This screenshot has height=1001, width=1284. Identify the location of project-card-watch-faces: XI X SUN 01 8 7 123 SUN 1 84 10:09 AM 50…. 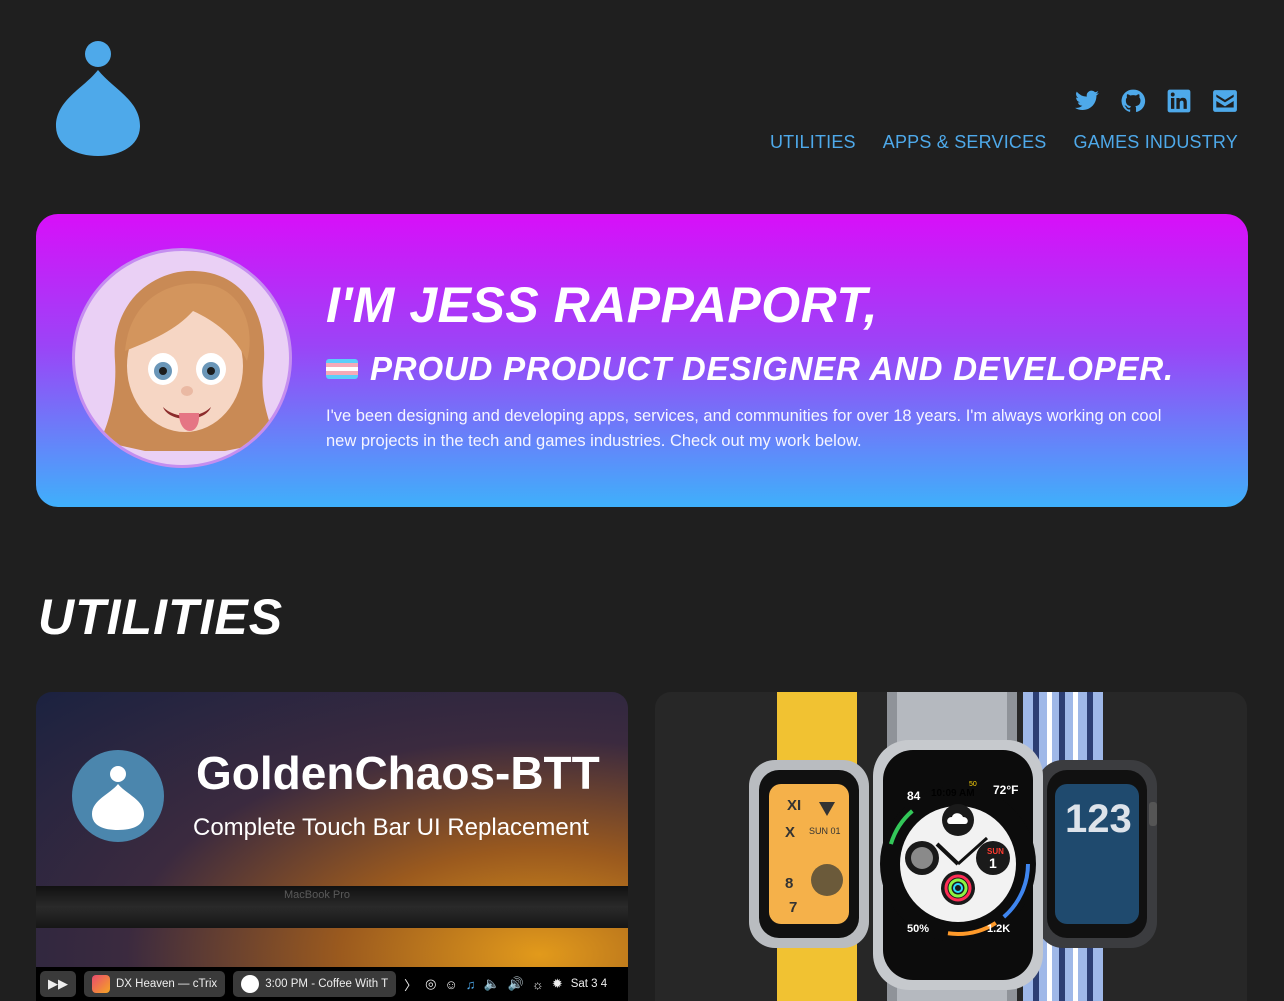
(951, 846).